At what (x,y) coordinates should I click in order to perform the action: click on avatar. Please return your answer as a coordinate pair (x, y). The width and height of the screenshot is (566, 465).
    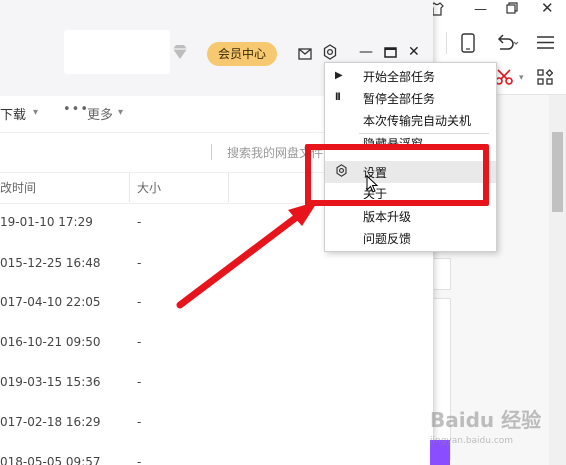
    Looking at the image, I should click on (117, 52).